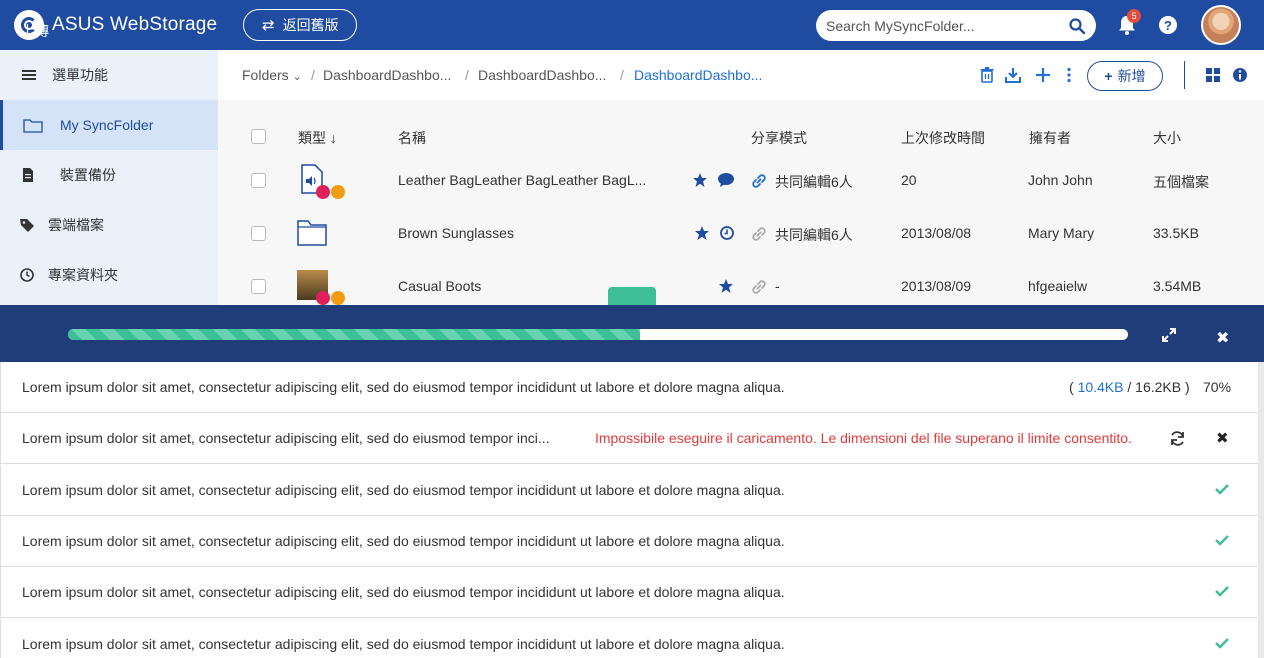  I want to click on download-icon, so click(1013, 75).